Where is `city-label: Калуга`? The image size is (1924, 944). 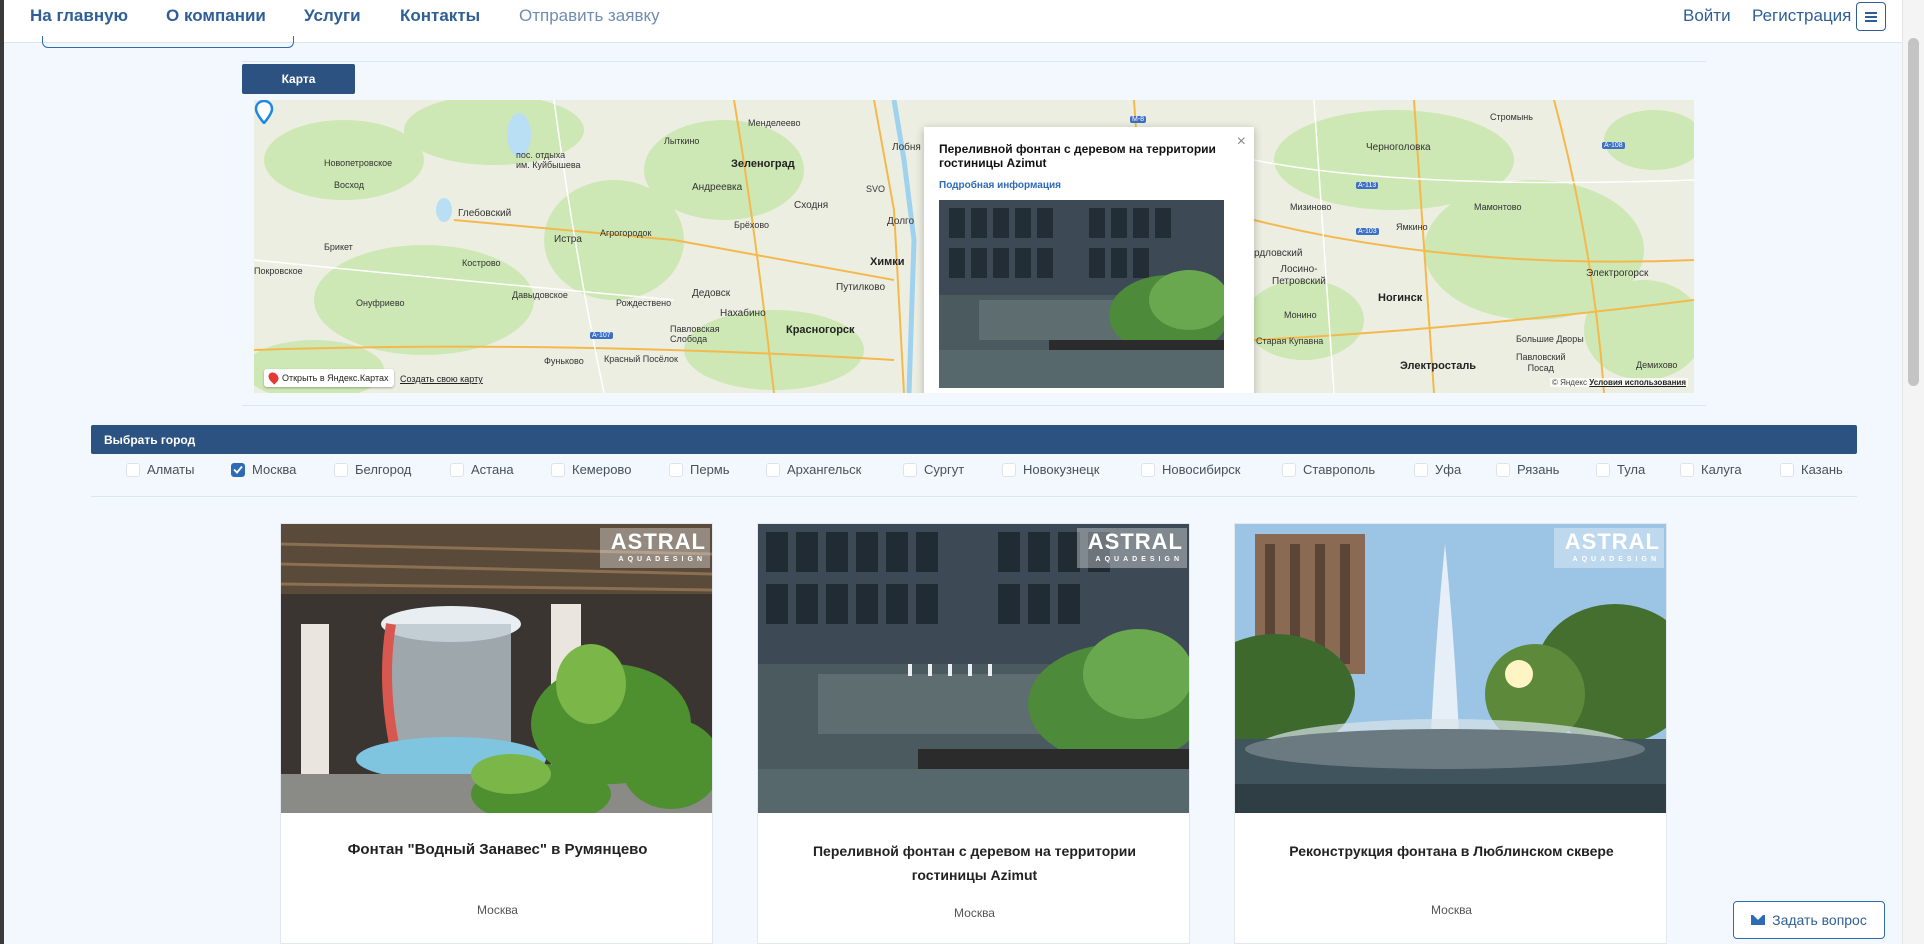 city-label: Калуга is located at coordinates (1721, 469).